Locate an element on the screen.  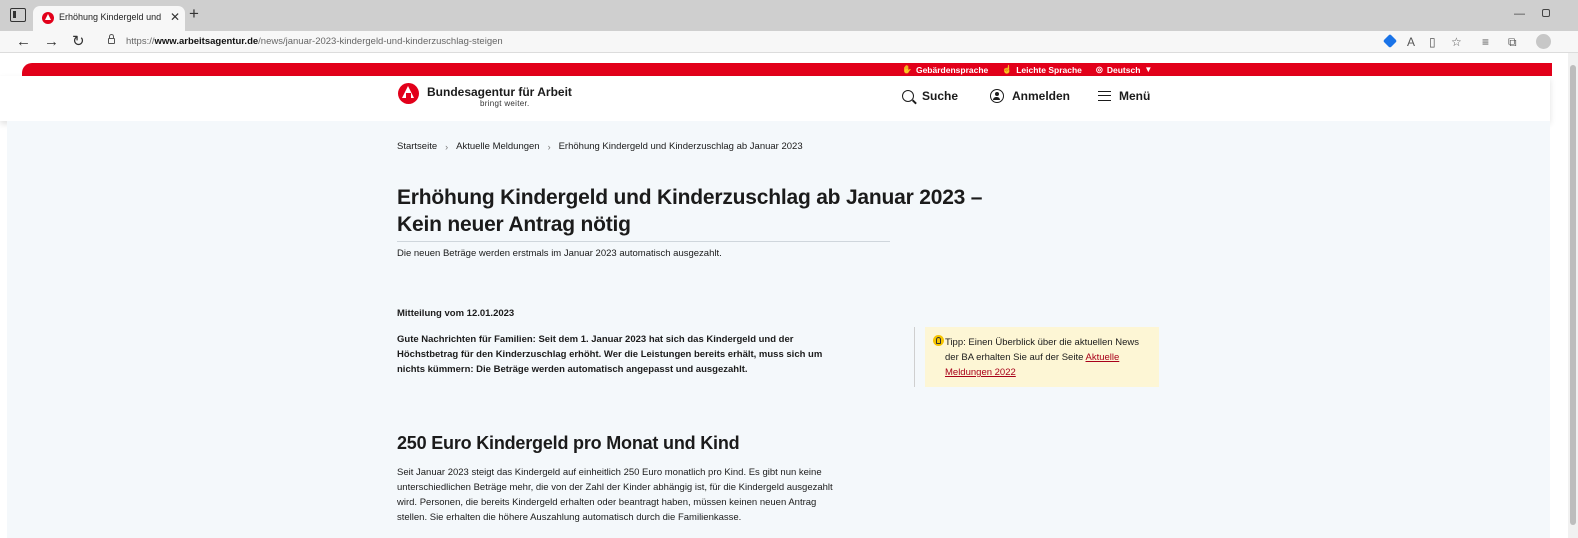
language-select: ◎ Deutsch ▼ is located at coordinates (1124, 70).